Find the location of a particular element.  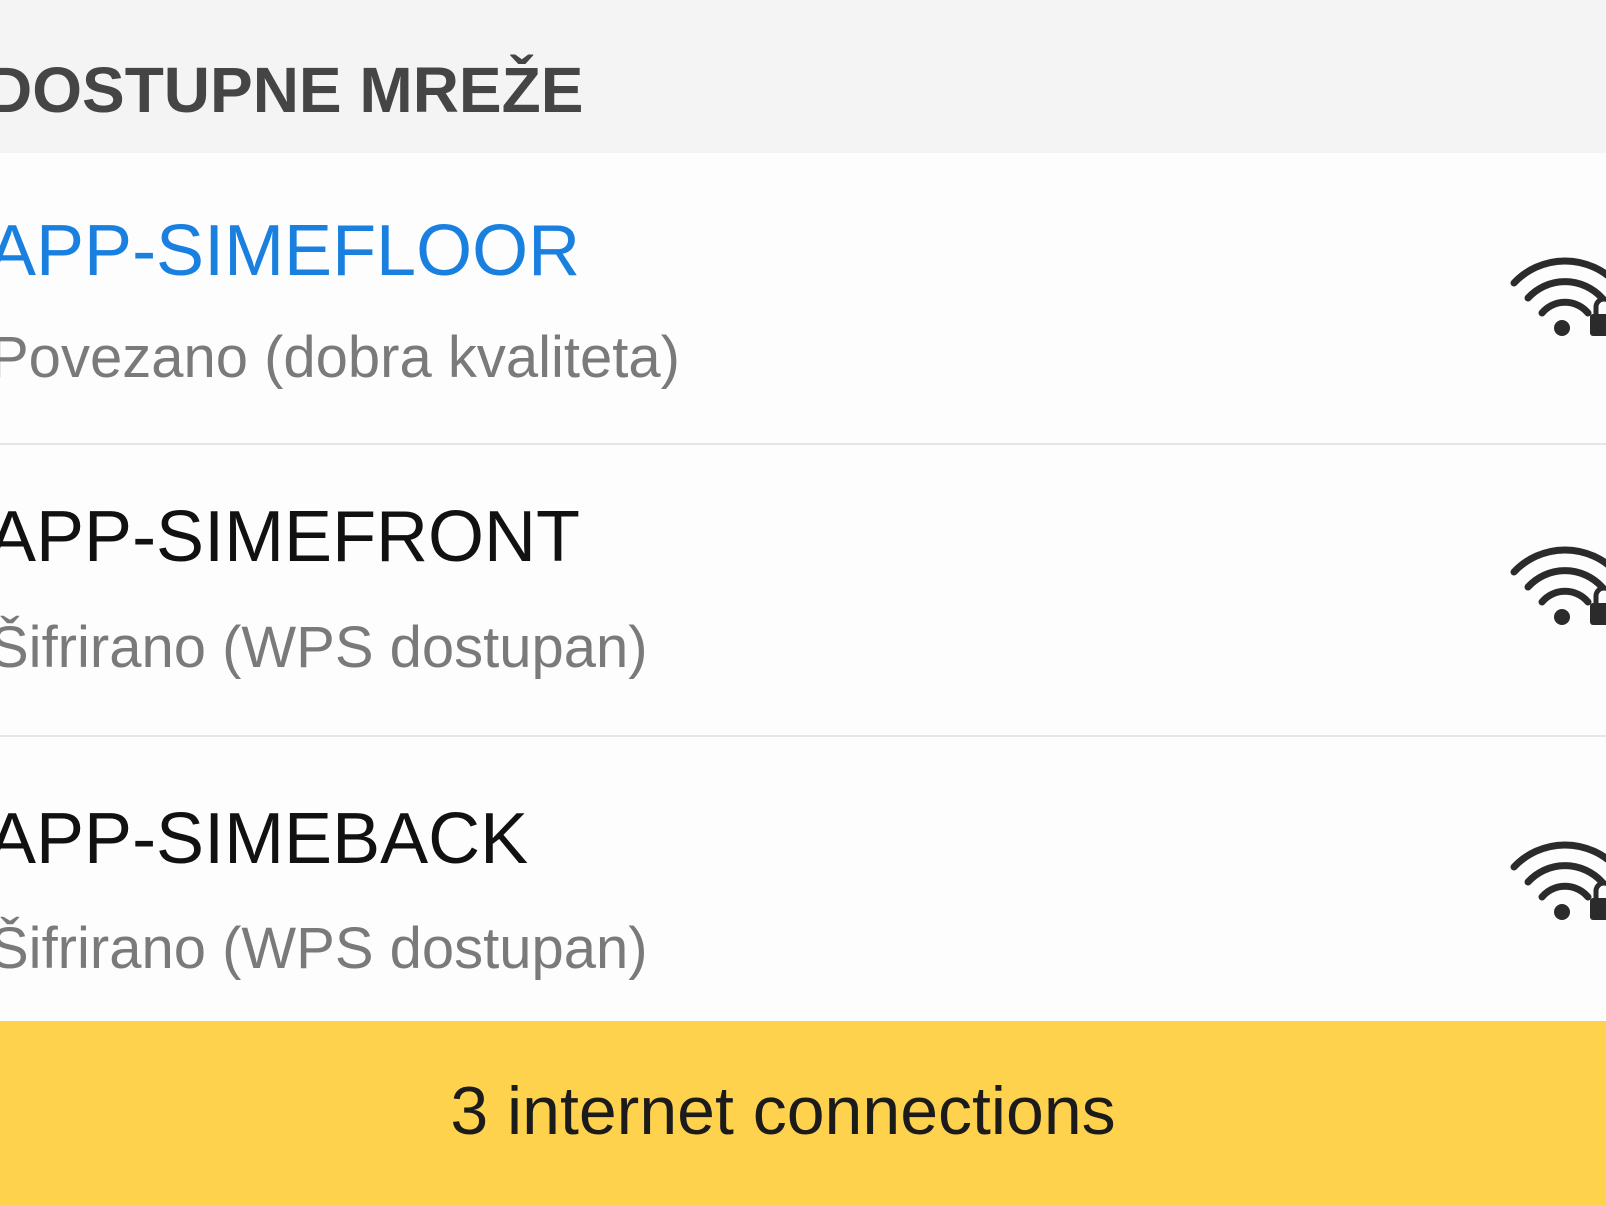

network-status: Povezano (dobra kvaliteta) is located at coordinates (340, 357).